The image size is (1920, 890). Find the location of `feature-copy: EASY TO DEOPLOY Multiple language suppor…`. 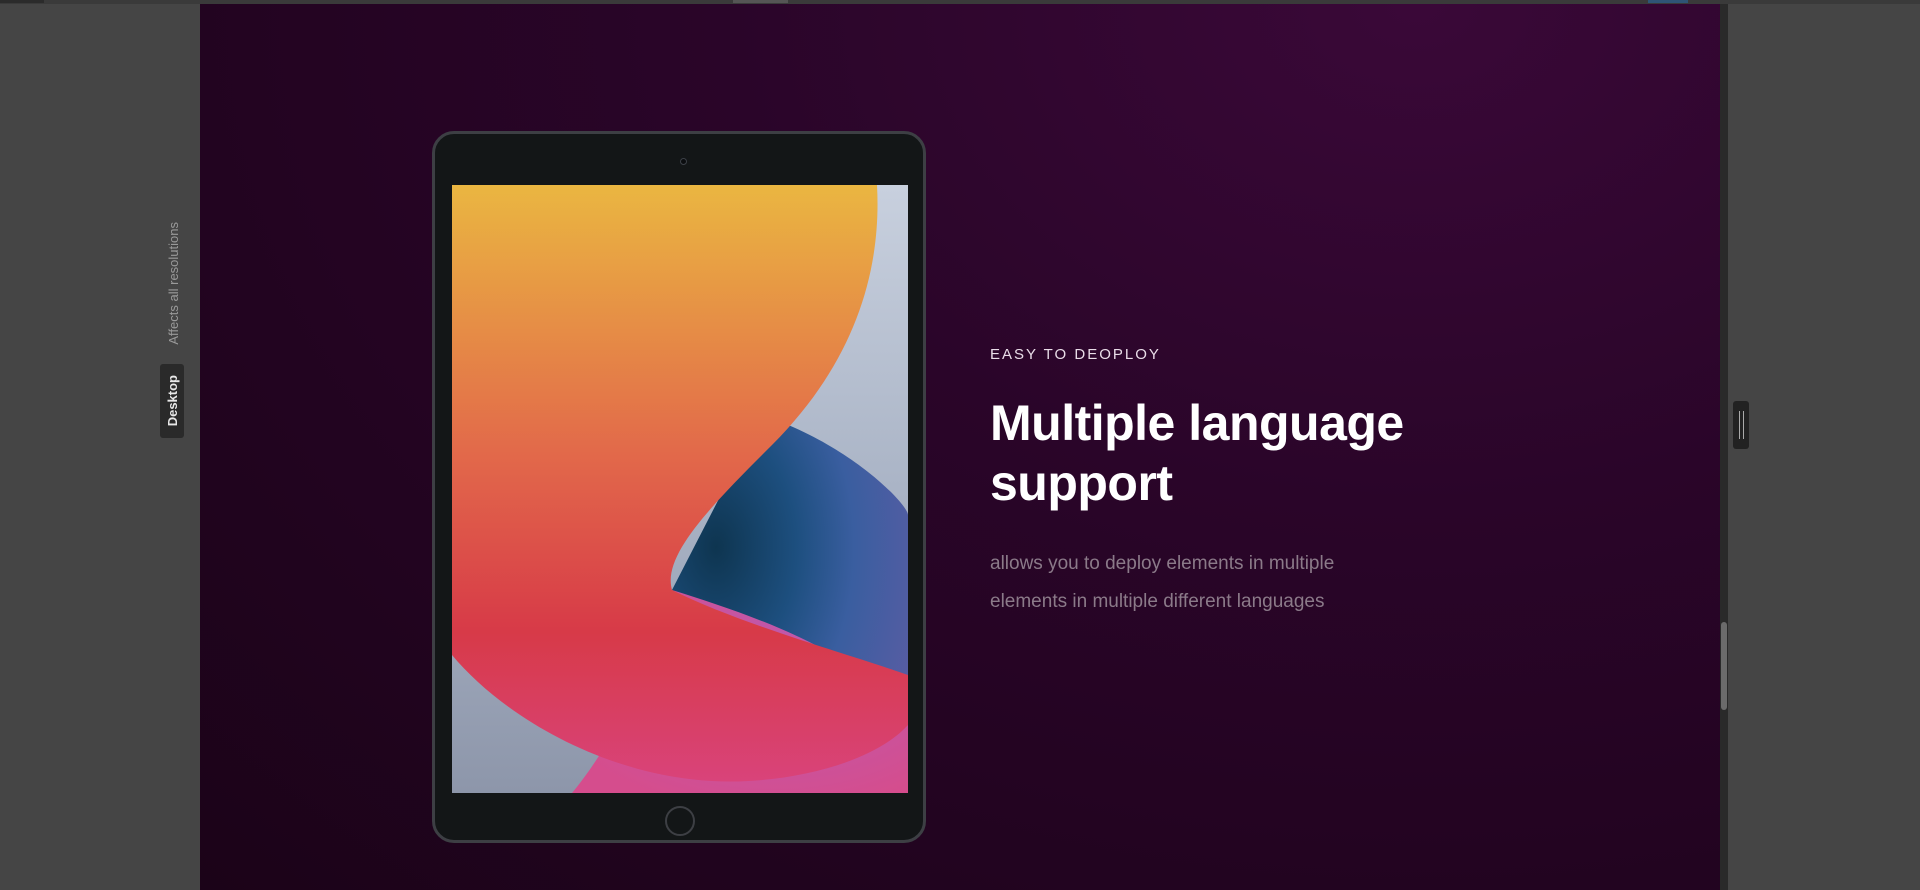

feature-copy: EASY TO DEOPLOY Multiple language suppor… is located at coordinates (1250, 483).